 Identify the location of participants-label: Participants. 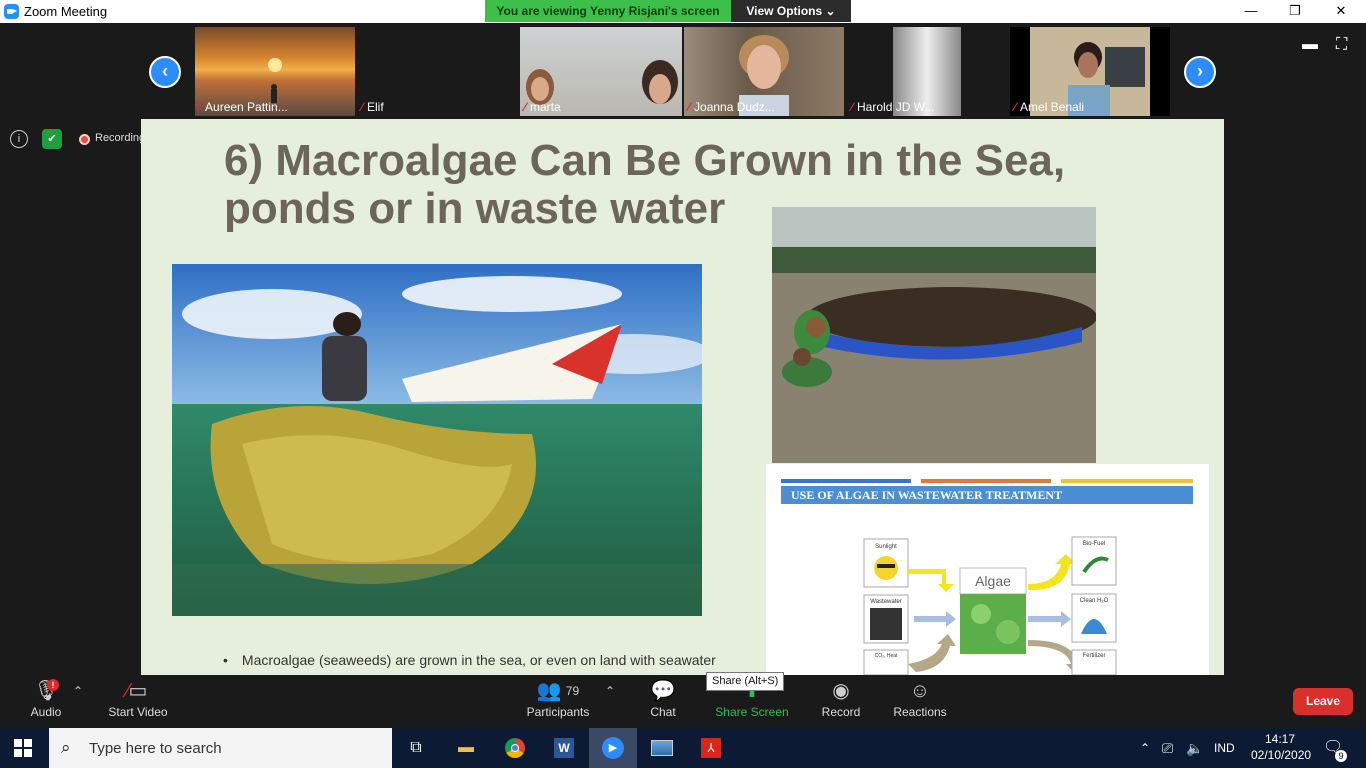
(558, 712).